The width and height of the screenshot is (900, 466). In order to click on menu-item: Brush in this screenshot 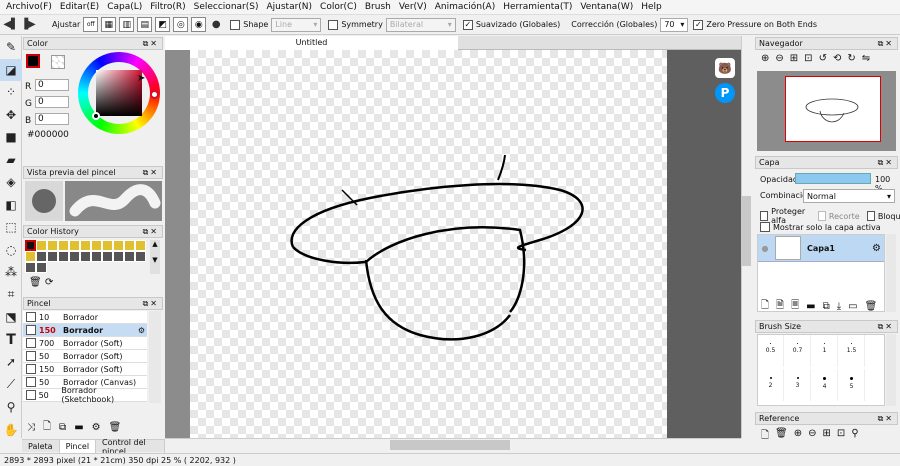, I will do `click(378, 7)`.